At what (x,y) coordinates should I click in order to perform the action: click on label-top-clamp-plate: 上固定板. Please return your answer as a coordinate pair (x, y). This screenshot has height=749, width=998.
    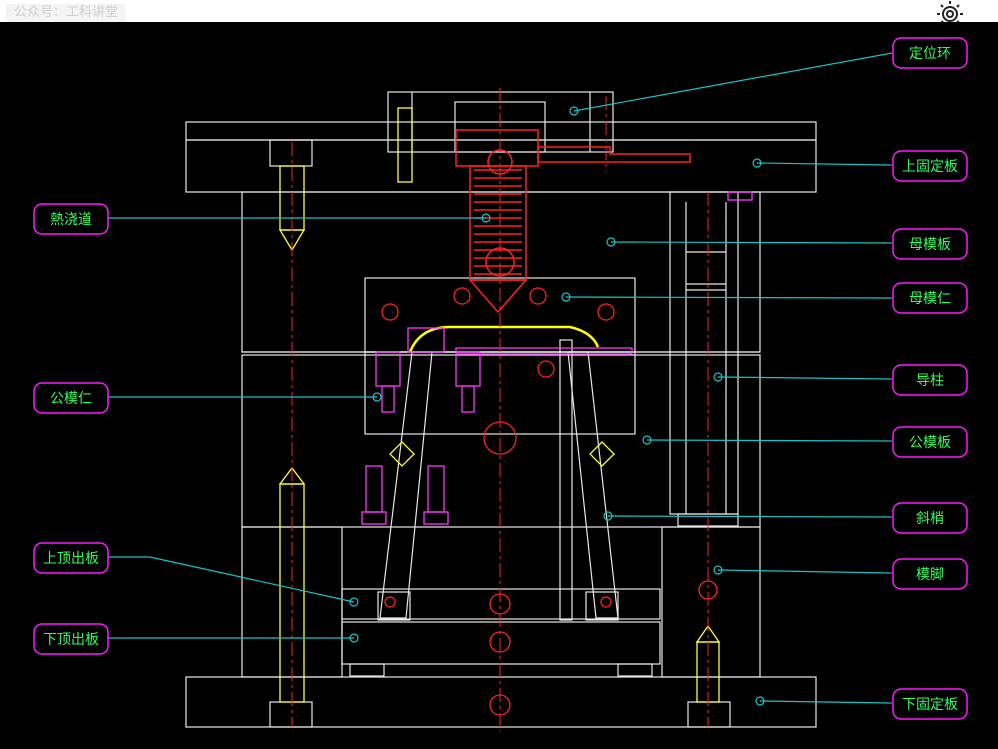
    Looking at the image, I should click on (930, 166).